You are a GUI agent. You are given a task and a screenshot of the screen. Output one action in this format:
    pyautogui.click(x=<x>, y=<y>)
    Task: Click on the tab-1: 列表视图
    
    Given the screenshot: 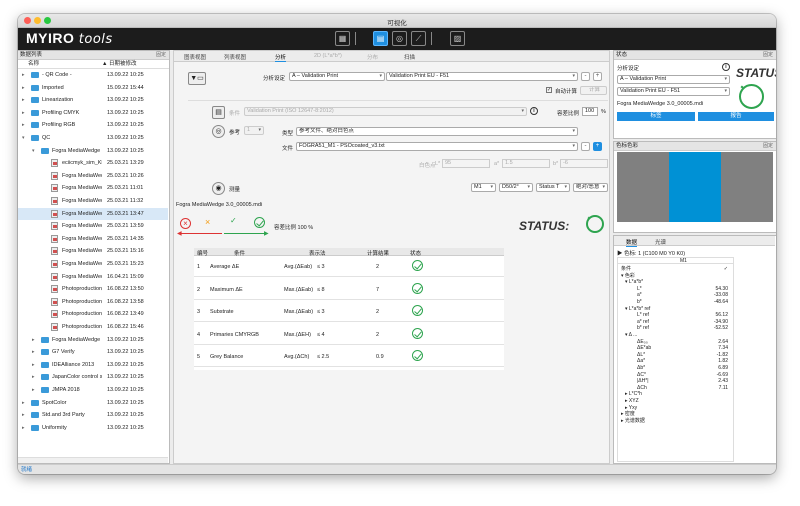 What is the action you would take?
    pyautogui.click(x=235, y=57)
    